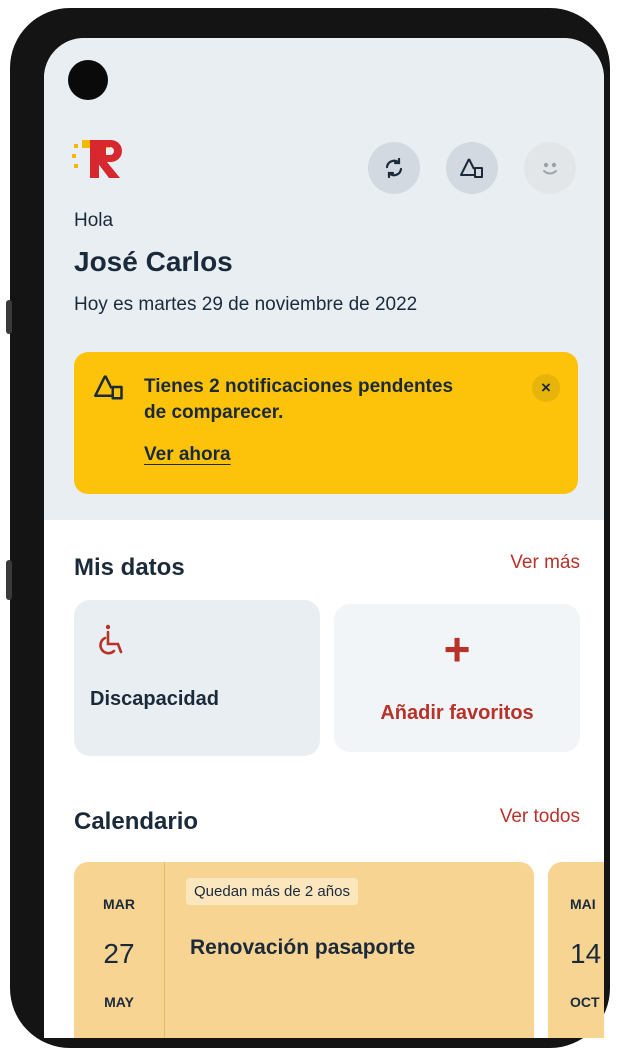  I want to click on wheelchair-icon, so click(111, 639).